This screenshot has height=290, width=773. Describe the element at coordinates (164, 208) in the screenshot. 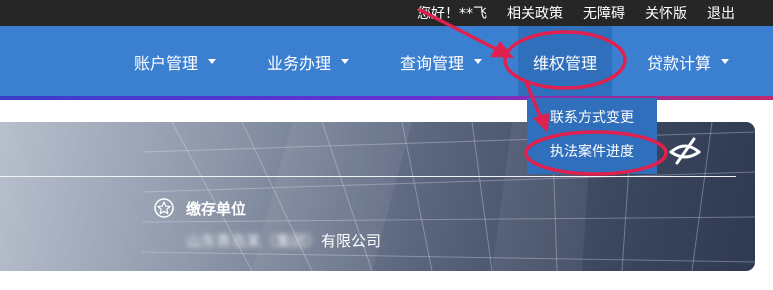

I see `star-icon` at that location.